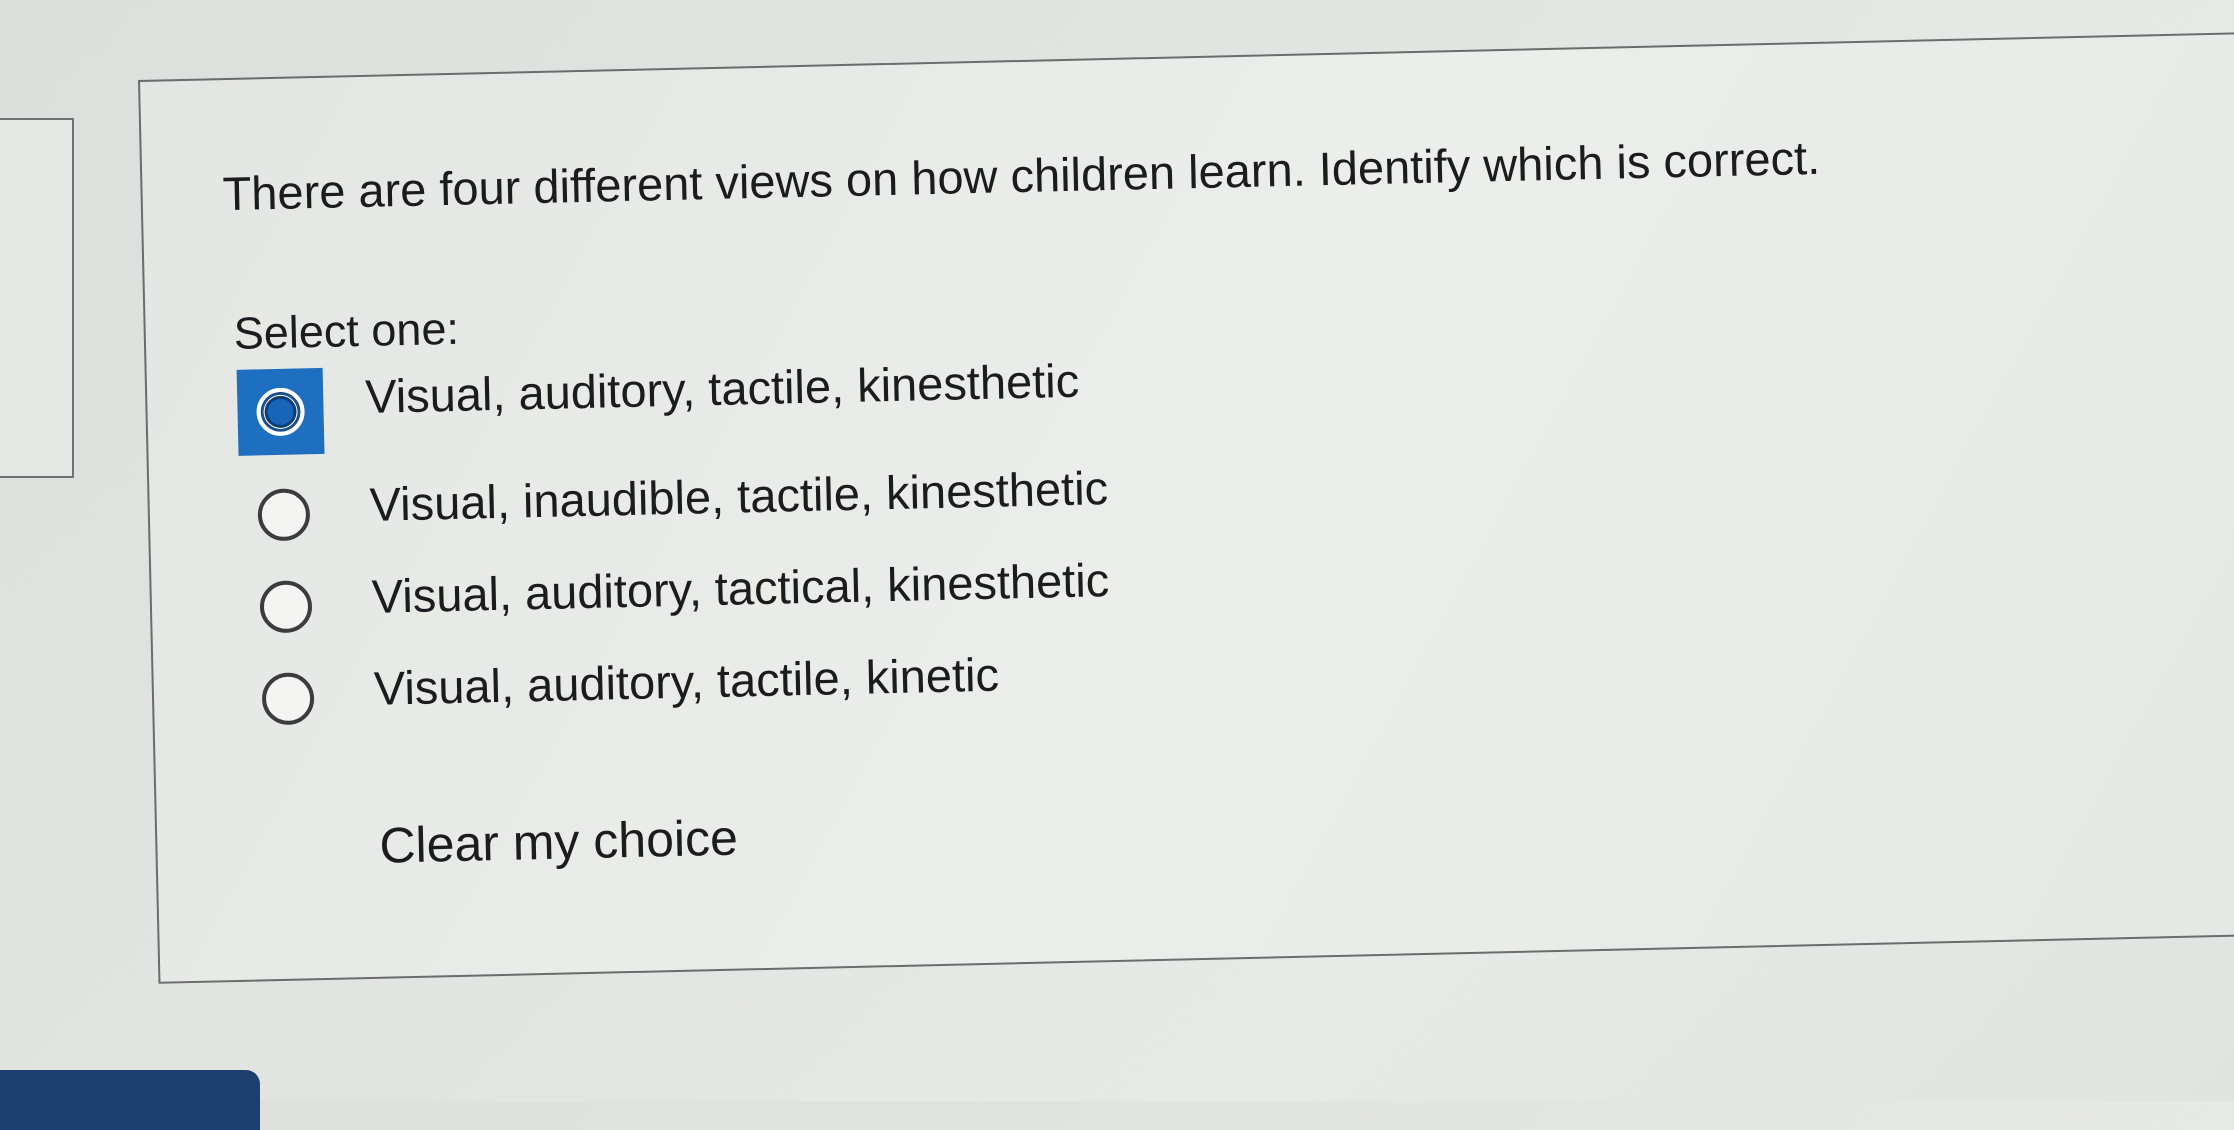 The height and width of the screenshot is (1130, 2234). I want to click on radio-button-selected, so click(280, 411).